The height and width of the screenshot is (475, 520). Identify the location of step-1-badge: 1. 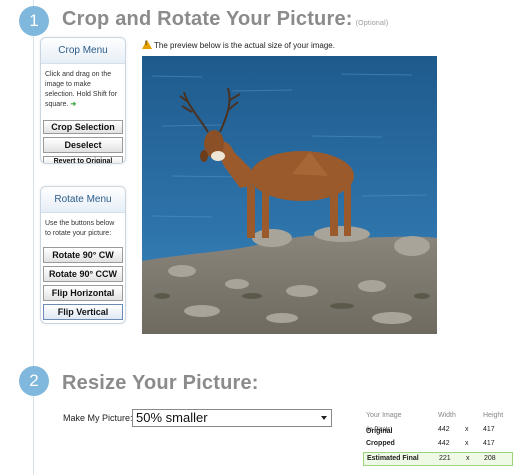
(34, 21).